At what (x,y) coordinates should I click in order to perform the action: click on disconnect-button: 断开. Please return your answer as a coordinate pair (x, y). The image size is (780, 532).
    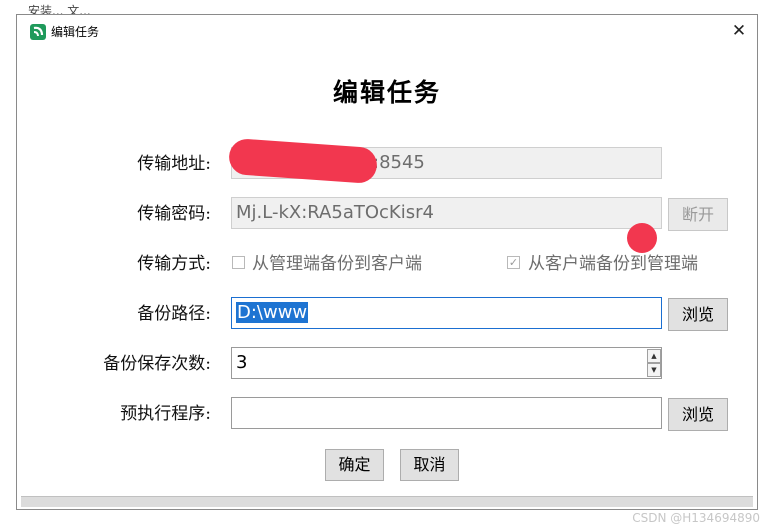
    Looking at the image, I should click on (698, 214).